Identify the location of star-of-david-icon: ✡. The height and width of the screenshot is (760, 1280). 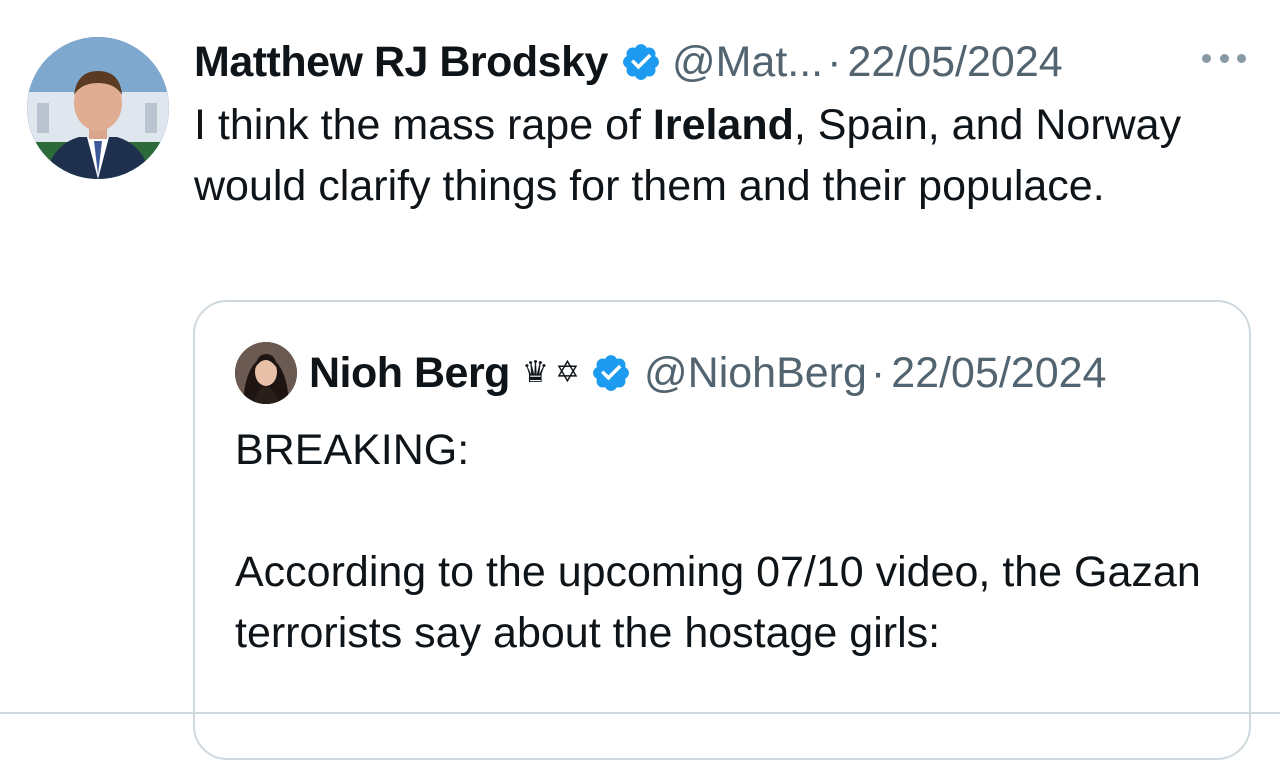
(567, 372).